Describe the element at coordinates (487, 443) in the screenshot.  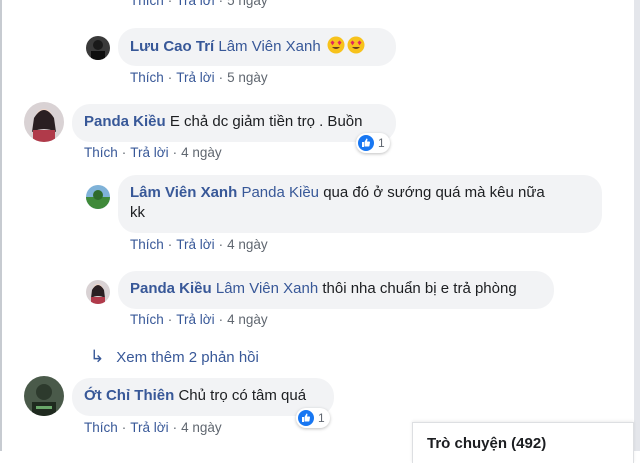
I see `chat-tab-label: Trò chuyện (492)` at that location.